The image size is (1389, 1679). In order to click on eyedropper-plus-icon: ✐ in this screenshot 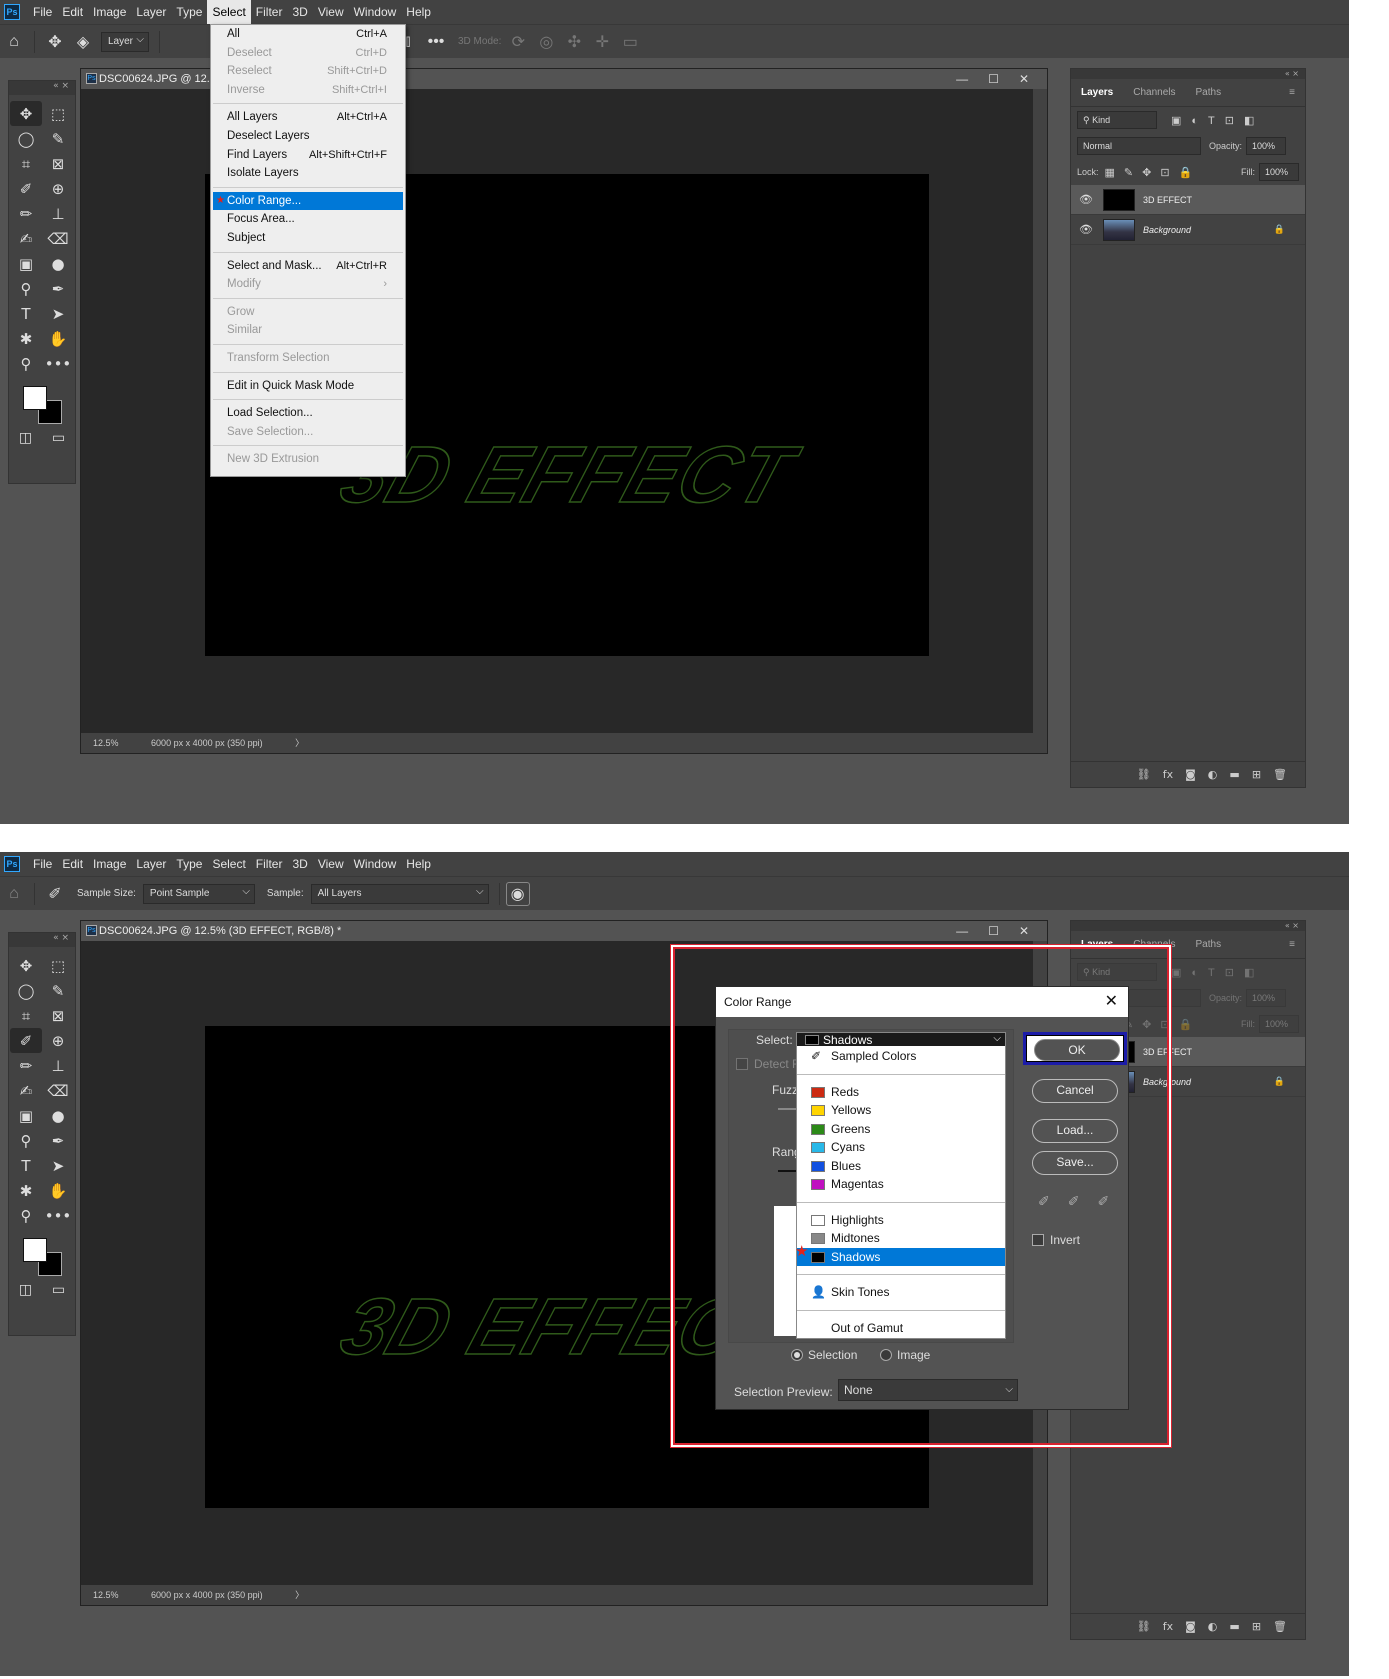, I will do `click(1074, 1201)`.